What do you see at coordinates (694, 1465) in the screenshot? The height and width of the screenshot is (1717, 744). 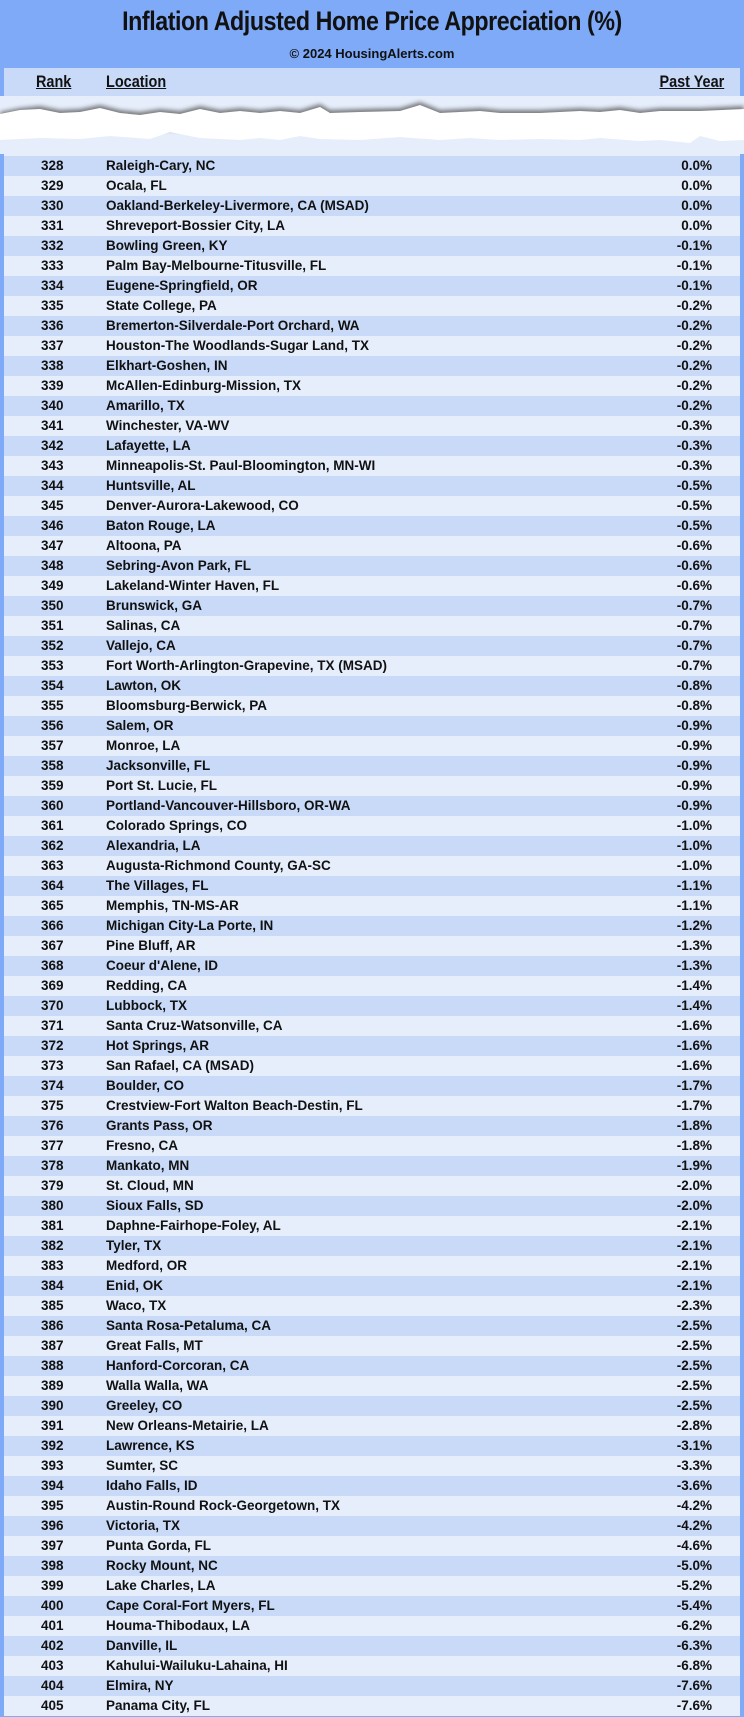 I see `past-year-value-cell: -3.3%` at bounding box center [694, 1465].